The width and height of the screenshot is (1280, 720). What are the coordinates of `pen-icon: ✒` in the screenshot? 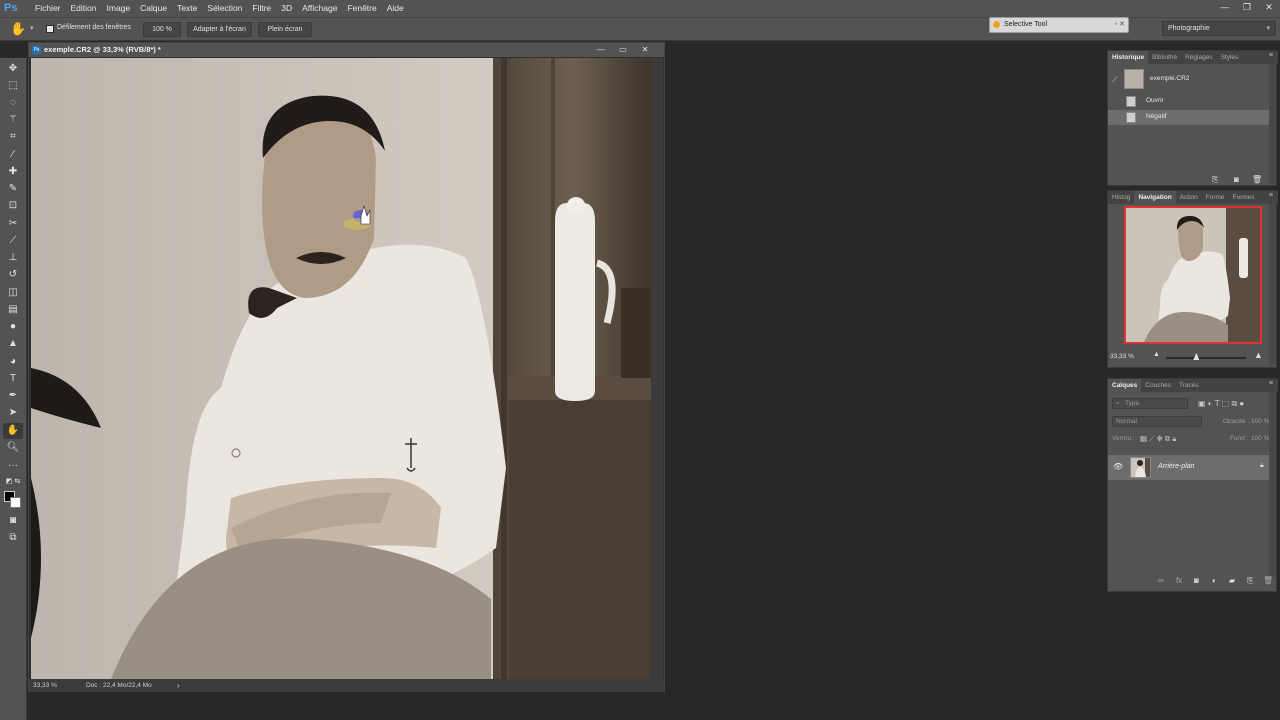 It's located at (13, 396).